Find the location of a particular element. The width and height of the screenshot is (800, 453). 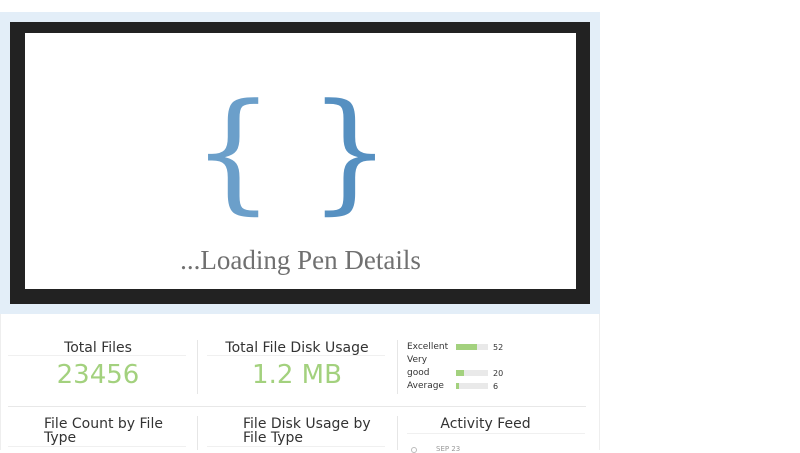

disk-usage-value: 1.2 MB is located at coordinates (297, 375).